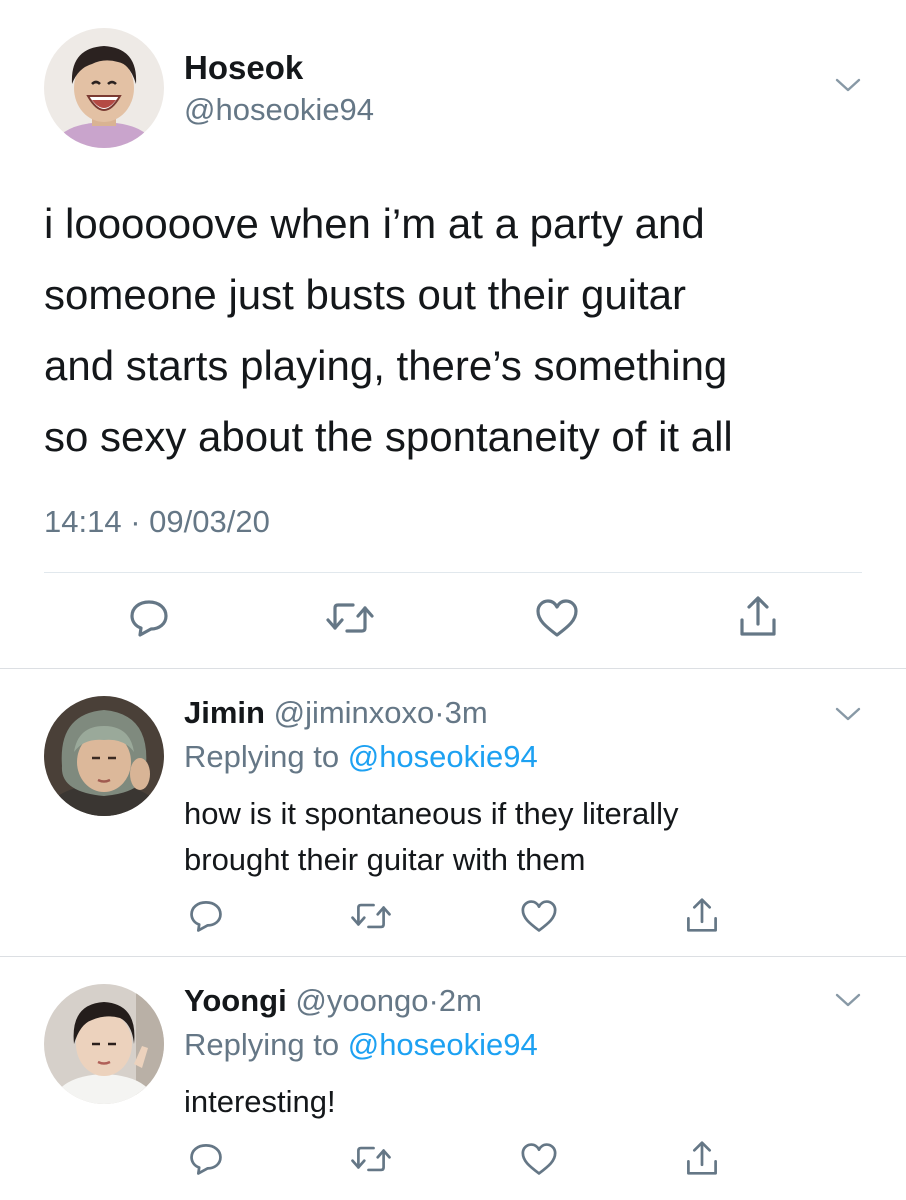 This screenshot has width=906, height=1200. I want to click on tweet-time: 14:14, so click(83, 521).